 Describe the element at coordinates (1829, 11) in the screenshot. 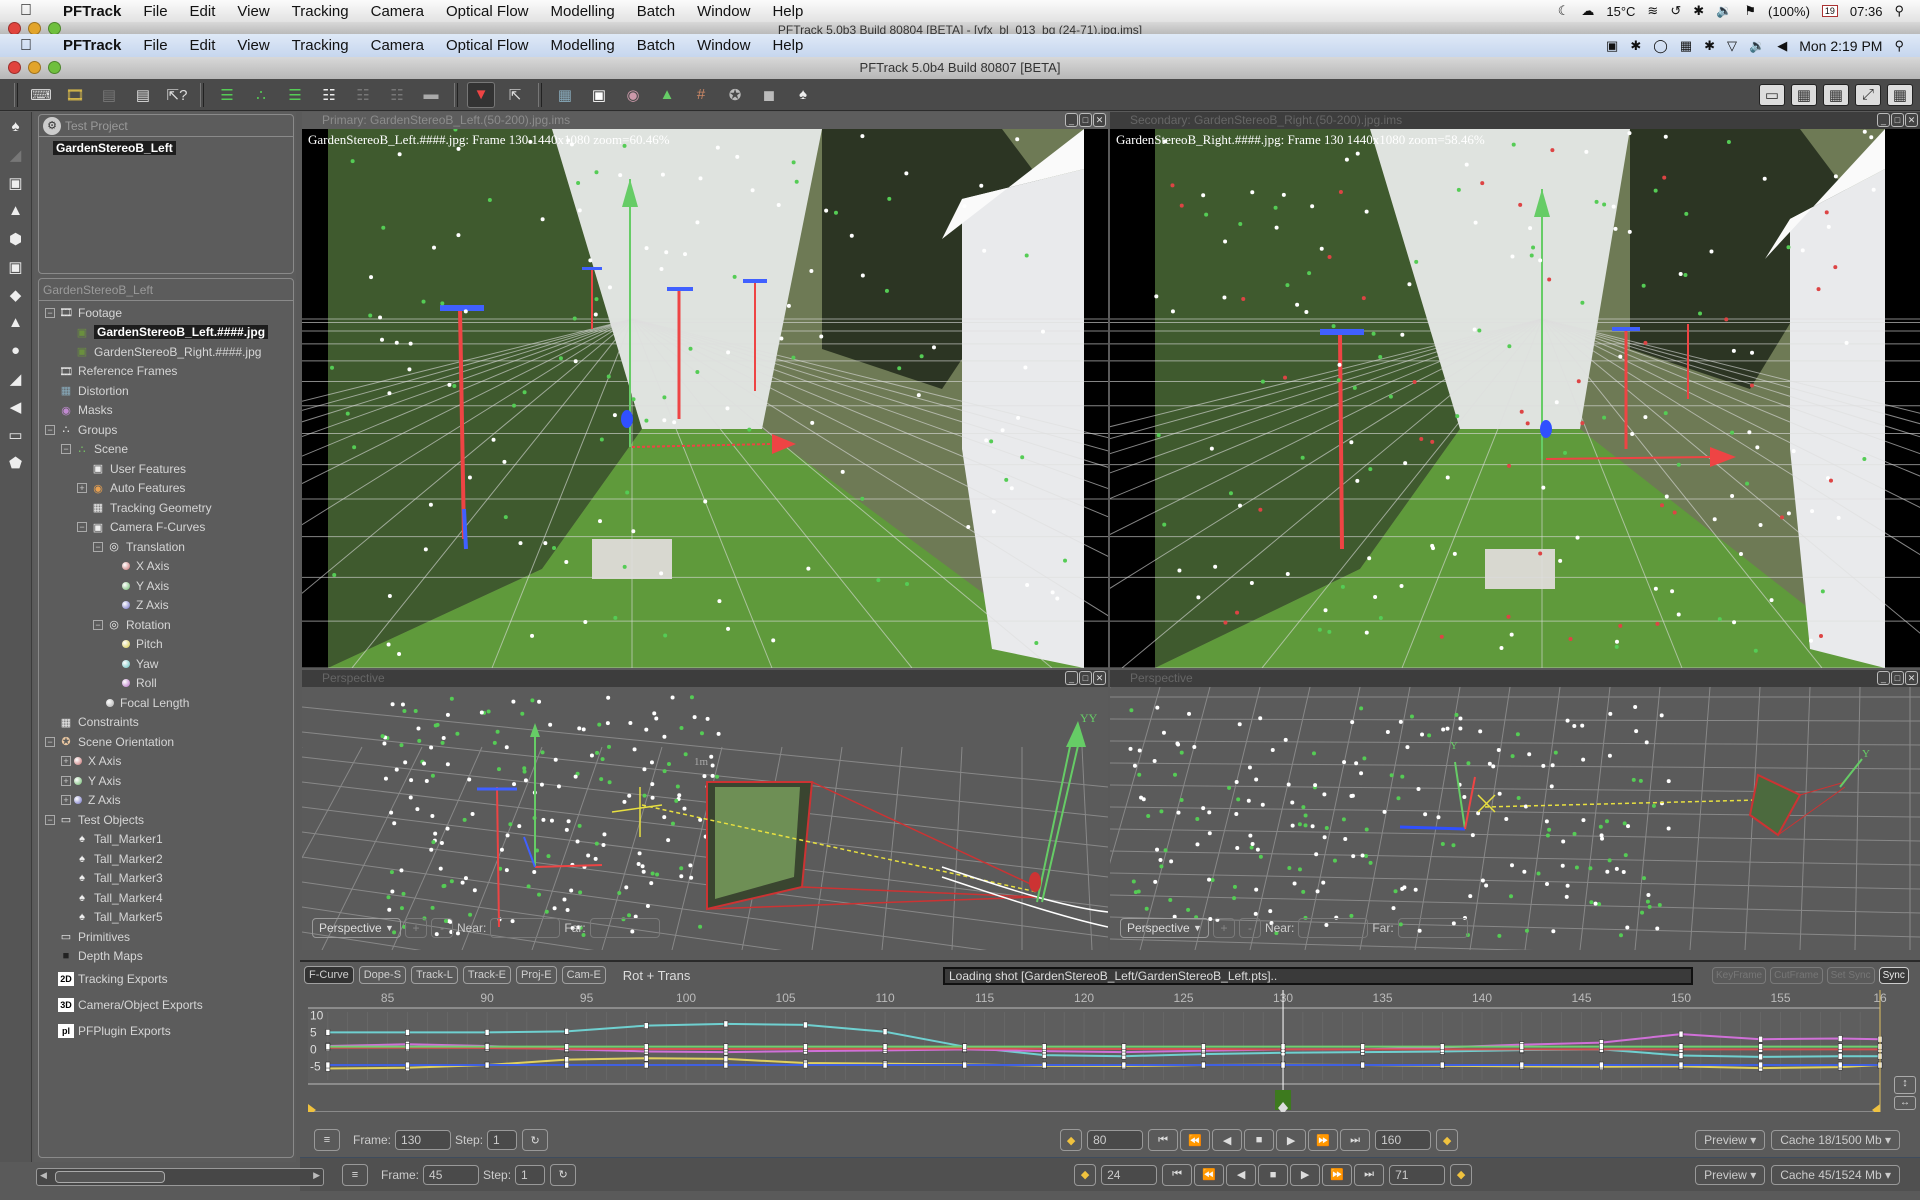

I see `calendar-icon: 19` at that location.